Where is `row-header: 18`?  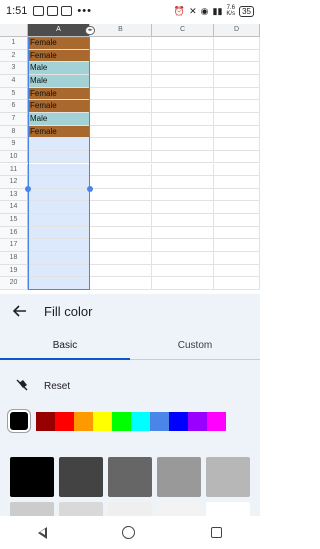 row-header: 18 is located at coordinates (14, 258).